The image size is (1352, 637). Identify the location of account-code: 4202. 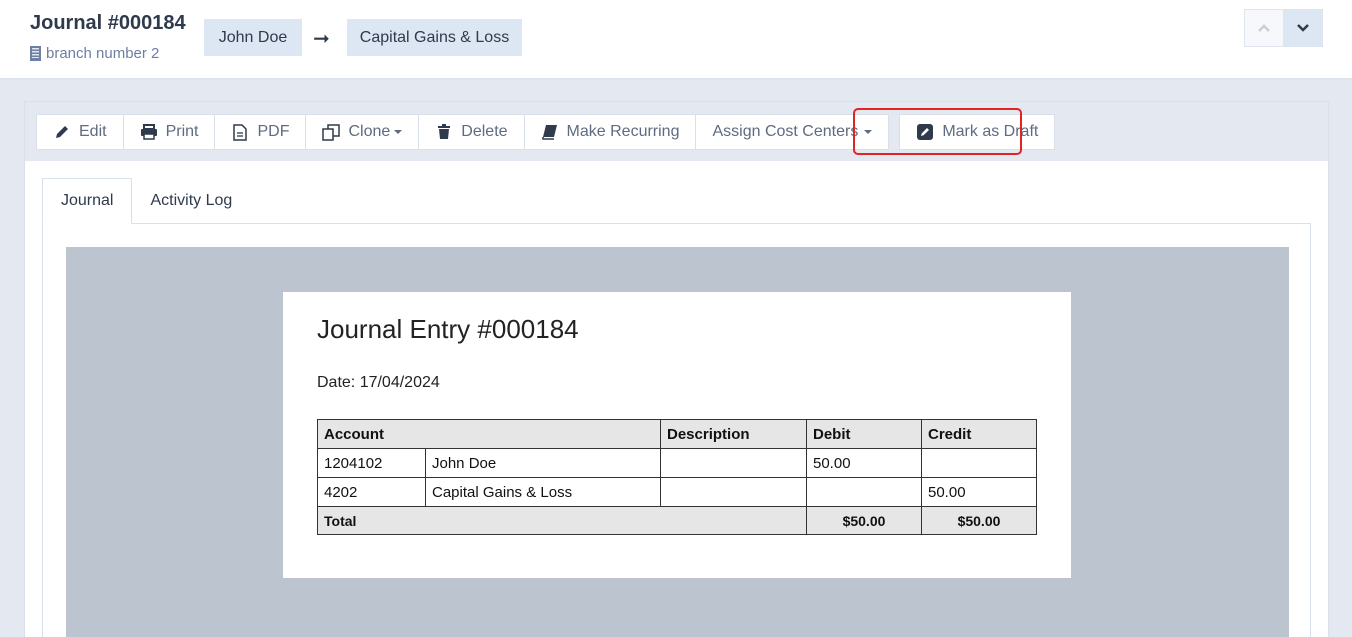
(371, 492).